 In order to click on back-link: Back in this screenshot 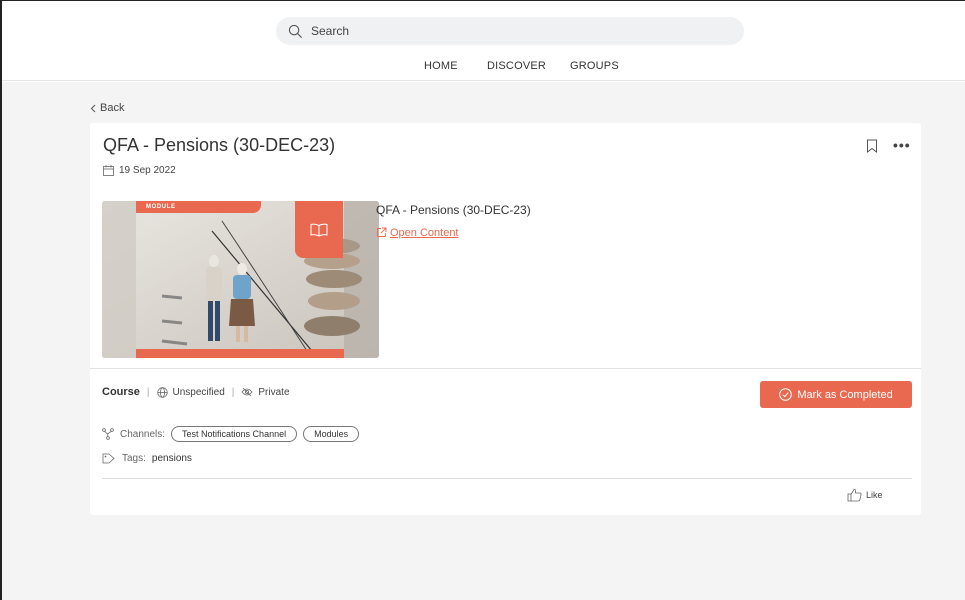, I will do `click(107, 108)`.